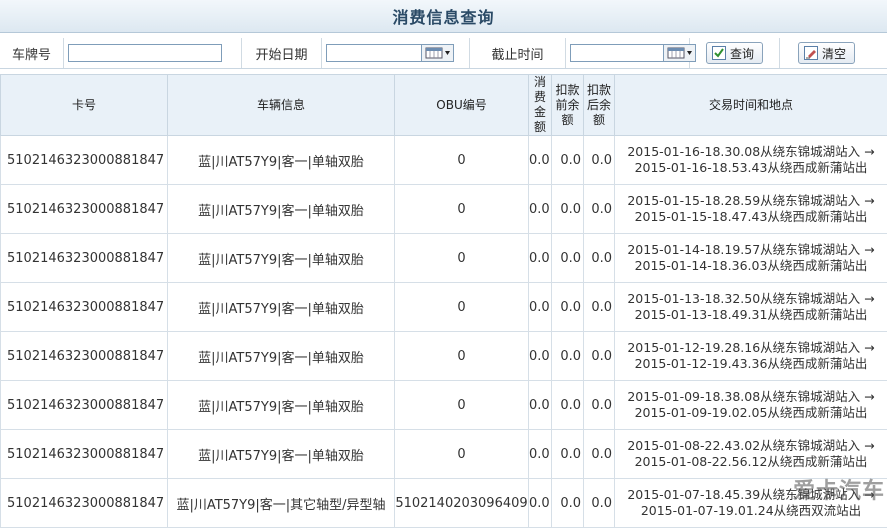 This screenshot has height=528, width=887. What do you see at coordinates (540, 105) in the screenshot?
I see `col-header-amount: 消费金额` at bounding box center [540, 105].